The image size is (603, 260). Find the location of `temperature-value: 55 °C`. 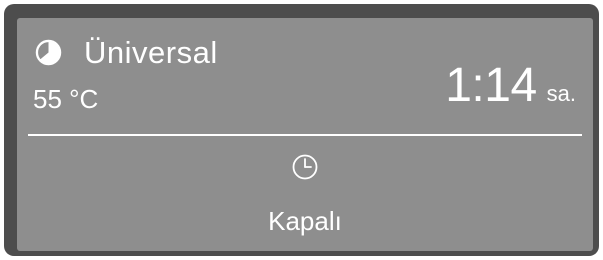

temperature-value: 55 °C is located at coordinates (66, 99).